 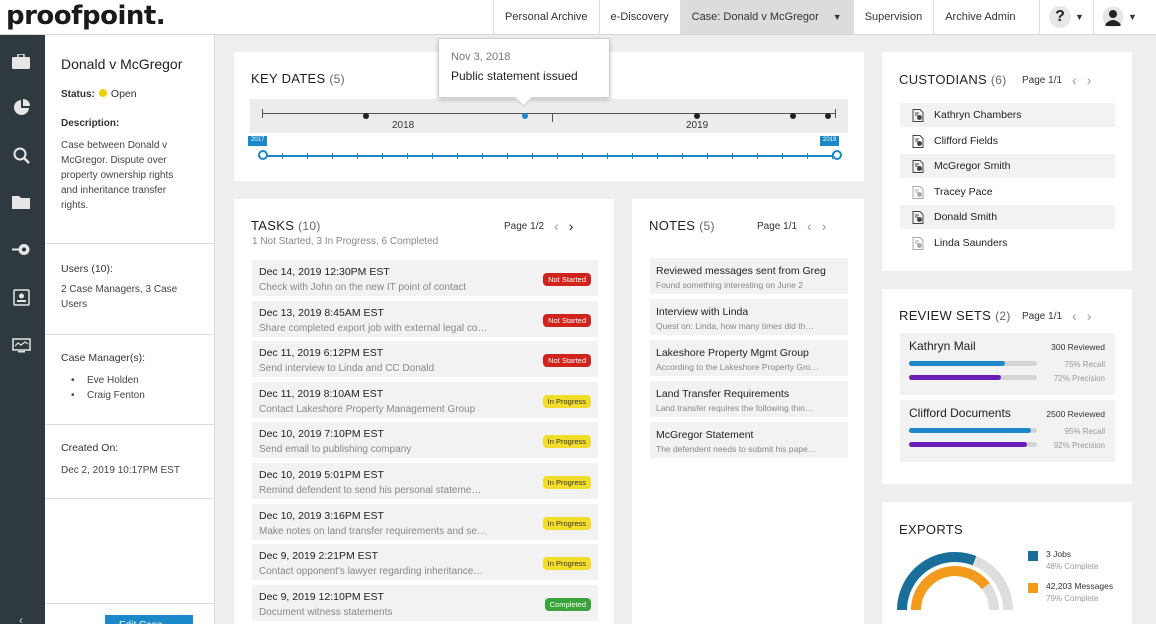 I want to click on custodian-item: McGregor Smith, so click(x=1007, y=166).